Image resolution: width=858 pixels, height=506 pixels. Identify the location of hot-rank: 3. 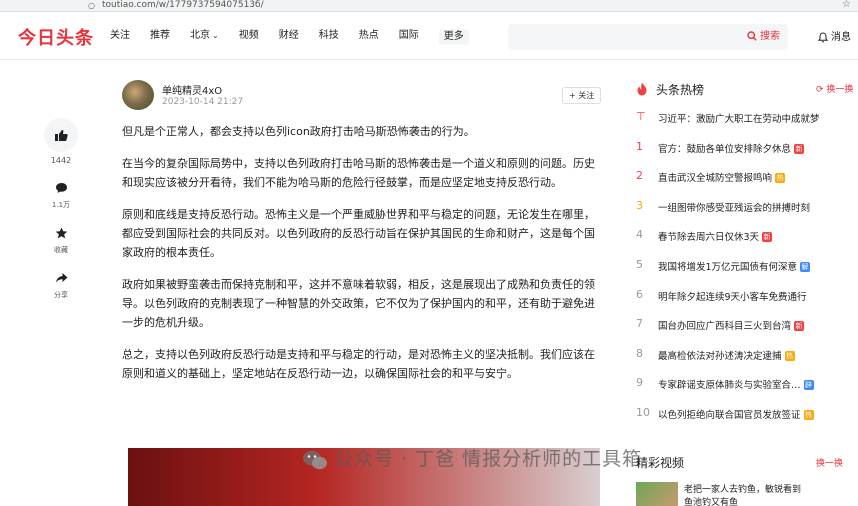
(639, 205).